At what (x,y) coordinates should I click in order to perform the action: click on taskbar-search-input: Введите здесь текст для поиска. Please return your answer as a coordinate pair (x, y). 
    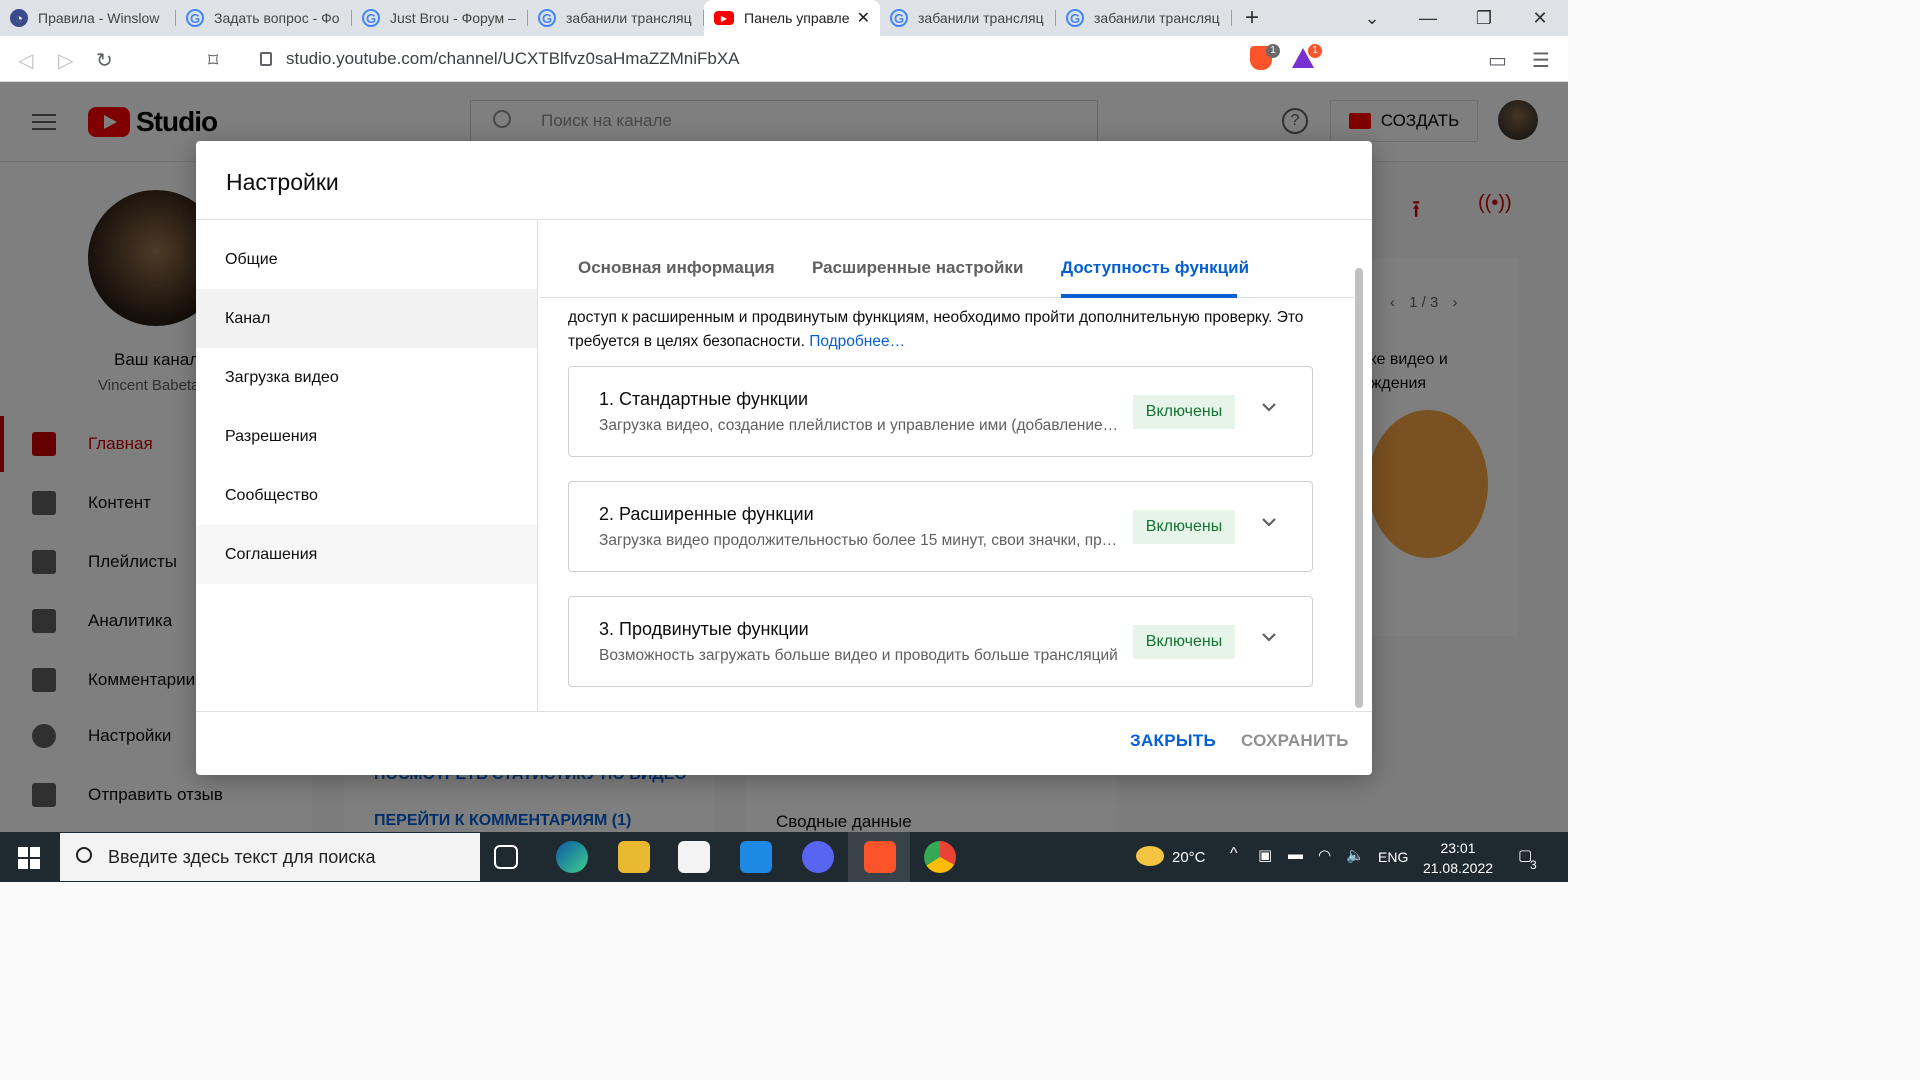
    Looking at the image, I should click on (270, 857).